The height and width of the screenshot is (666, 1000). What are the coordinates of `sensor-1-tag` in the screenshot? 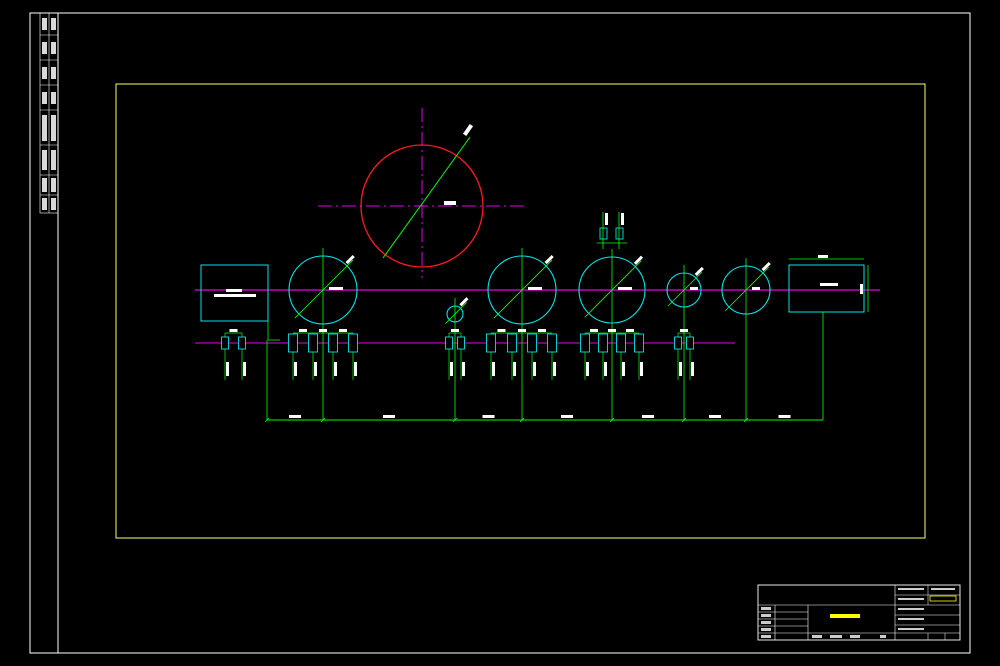 It's located at (227, 369).